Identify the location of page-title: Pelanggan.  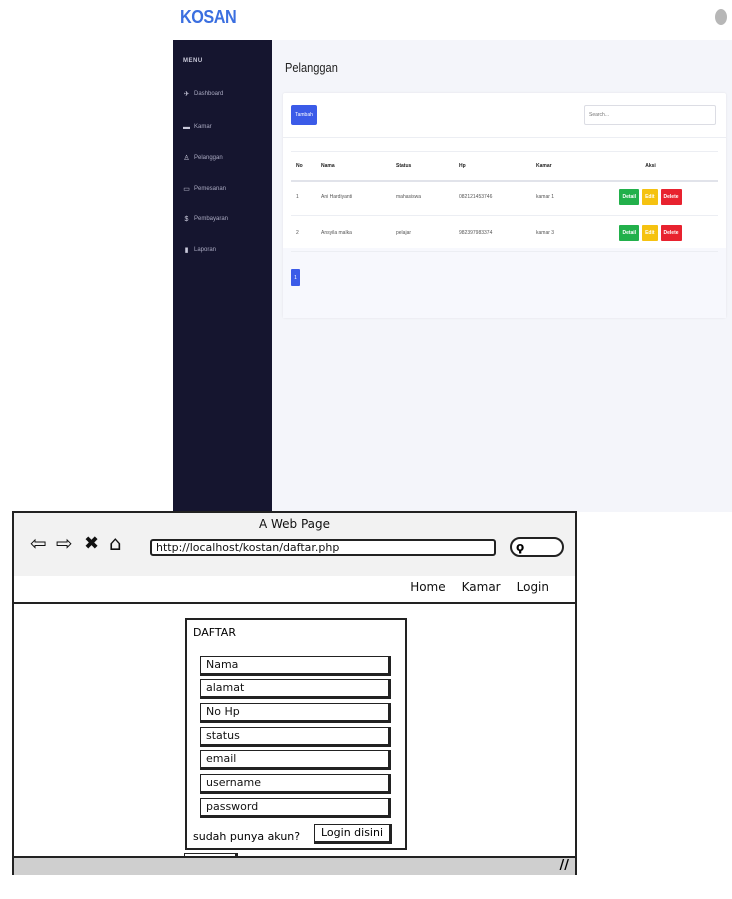
(311, 67).